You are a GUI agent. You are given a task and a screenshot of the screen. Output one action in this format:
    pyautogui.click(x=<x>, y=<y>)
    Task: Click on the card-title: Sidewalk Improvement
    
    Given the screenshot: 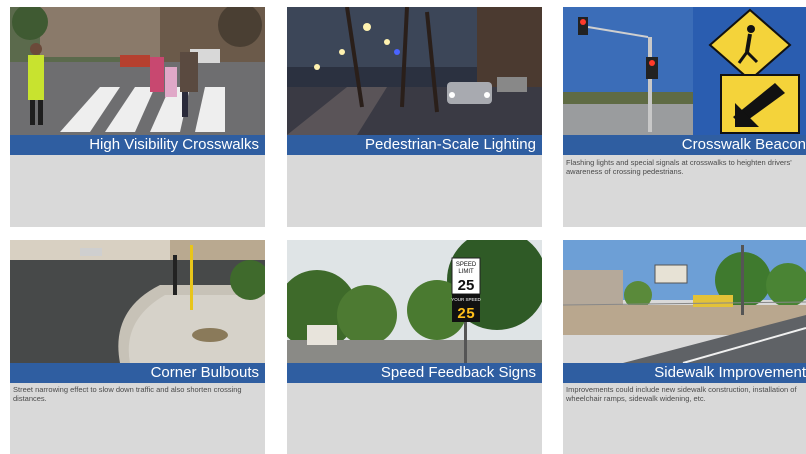 What is the action you would take?
    pyautogui.click(x=730, y=372)
    